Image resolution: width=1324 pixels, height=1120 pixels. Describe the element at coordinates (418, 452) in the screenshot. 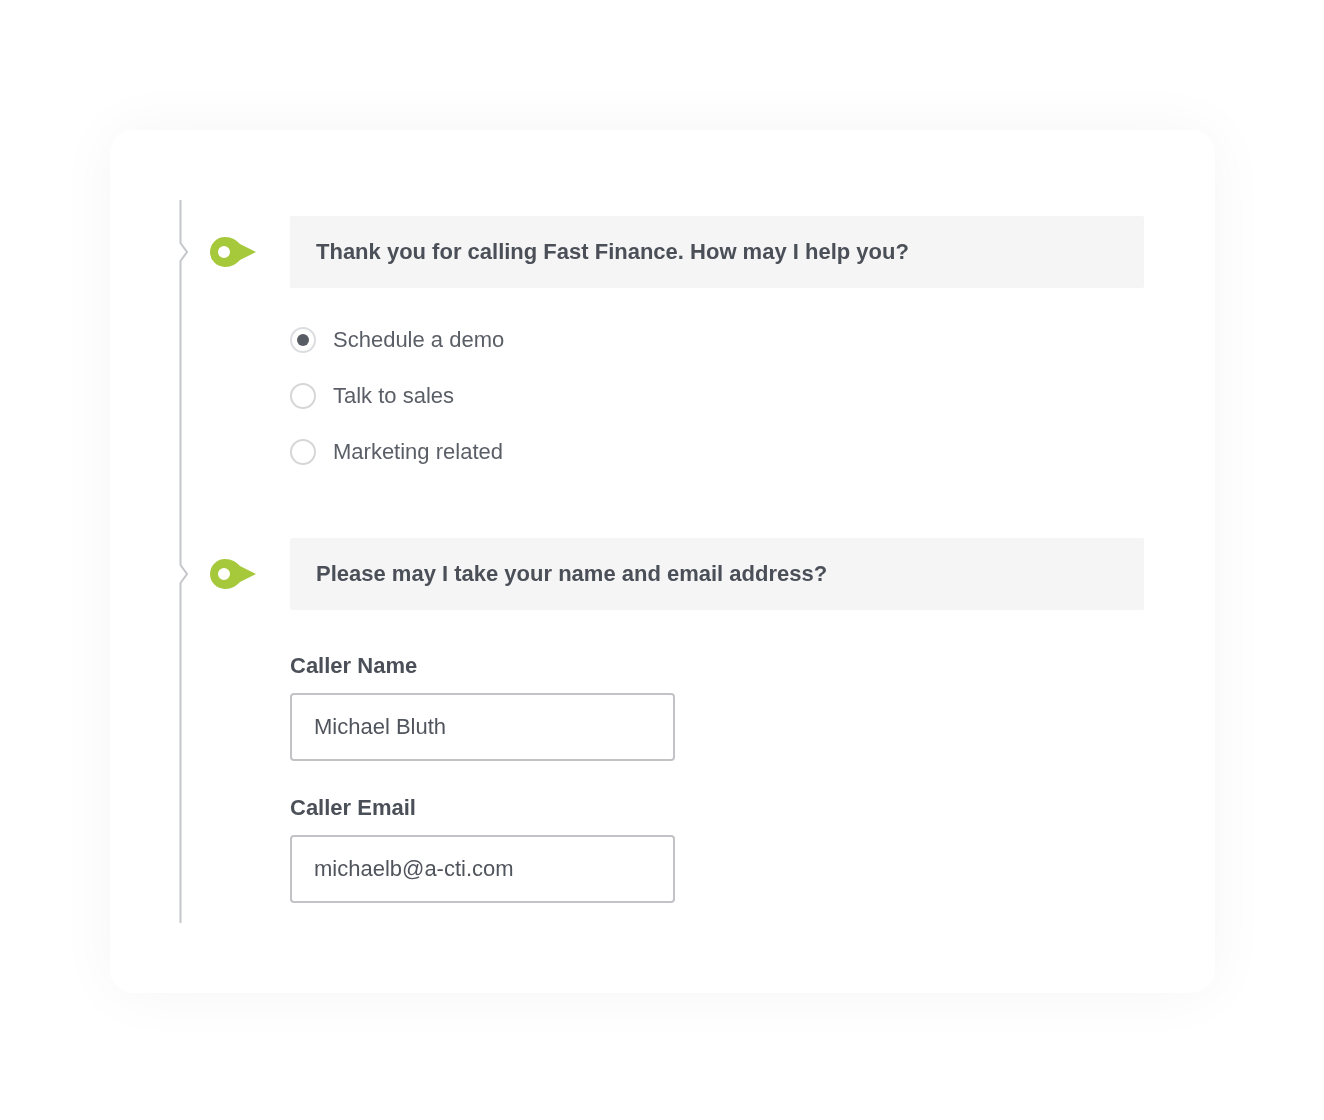

I see `option-label: Marketing related` at that location.